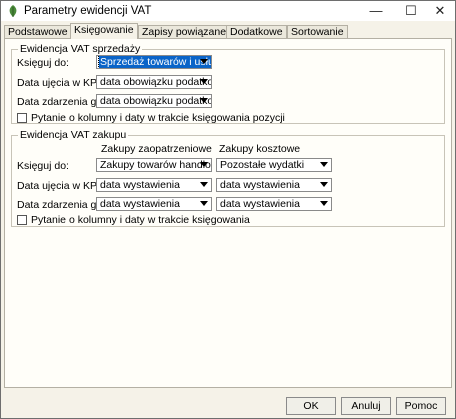  I want to click on cancel-button: Anuluj, so click(366, 406).